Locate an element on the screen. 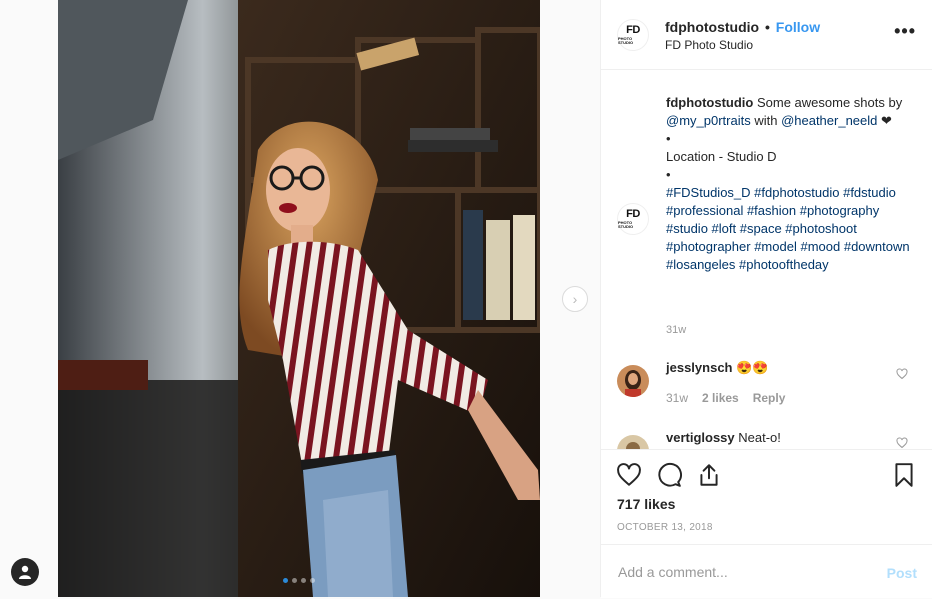 This screenshot has width=932, height=599. profile-icon is located at coordinates (25, 572).